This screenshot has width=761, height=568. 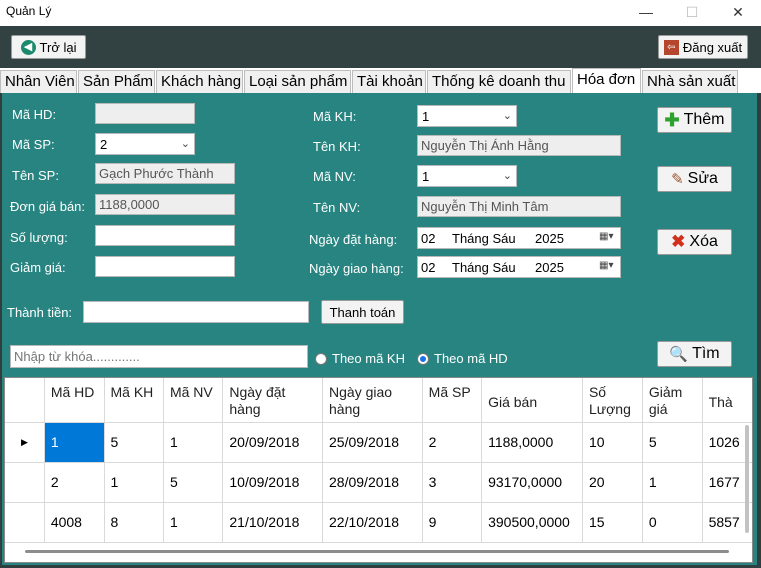 What do you see at coordinates (356, 268) in the screenshot?
I see `ngay-giao-label: Ngày giao hàng:` at bounding box center [356, 268].